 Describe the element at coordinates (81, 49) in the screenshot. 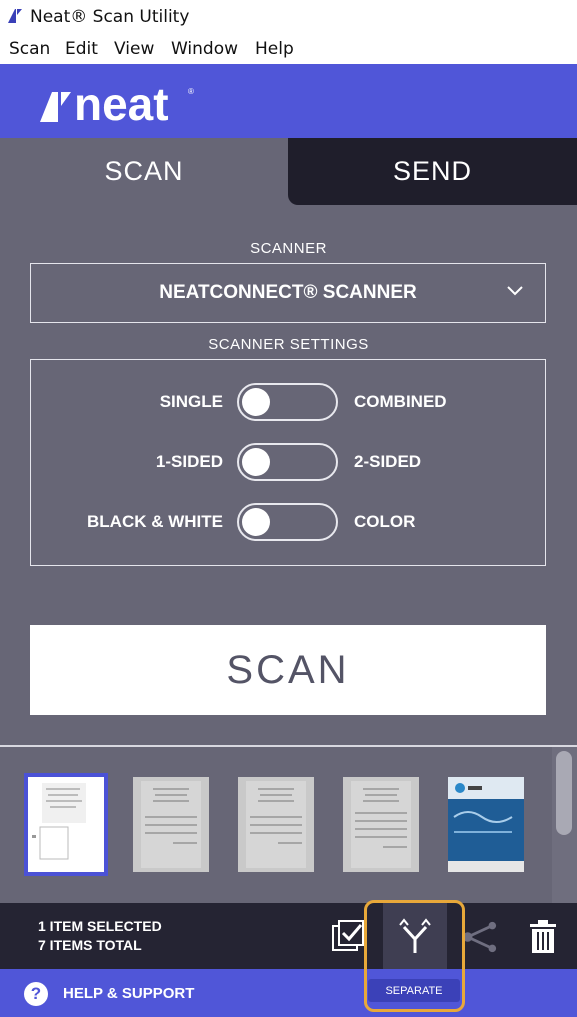

I see `menu-edit: Edit` at that location.